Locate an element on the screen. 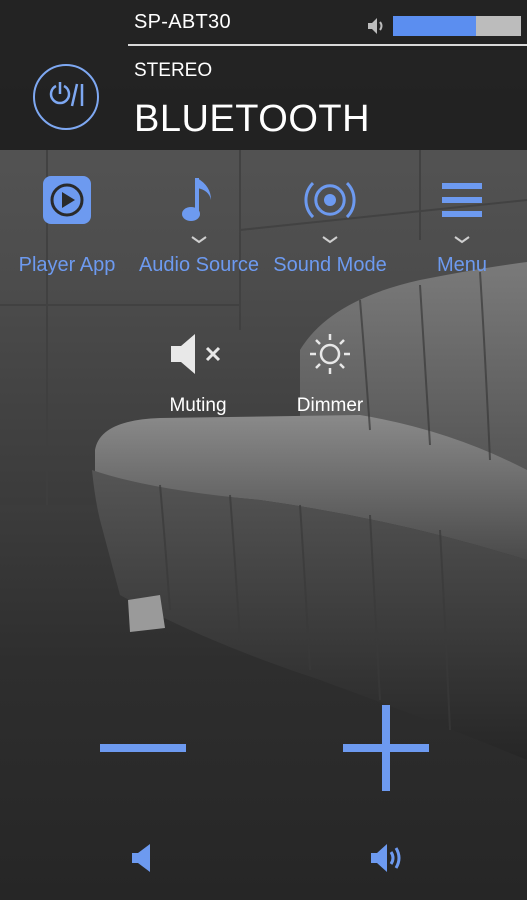 Image resolution: width=527 pixels, height=900 pixels. menu-label-sound-mode: Sound Mode is located at coordinates (330, 265).